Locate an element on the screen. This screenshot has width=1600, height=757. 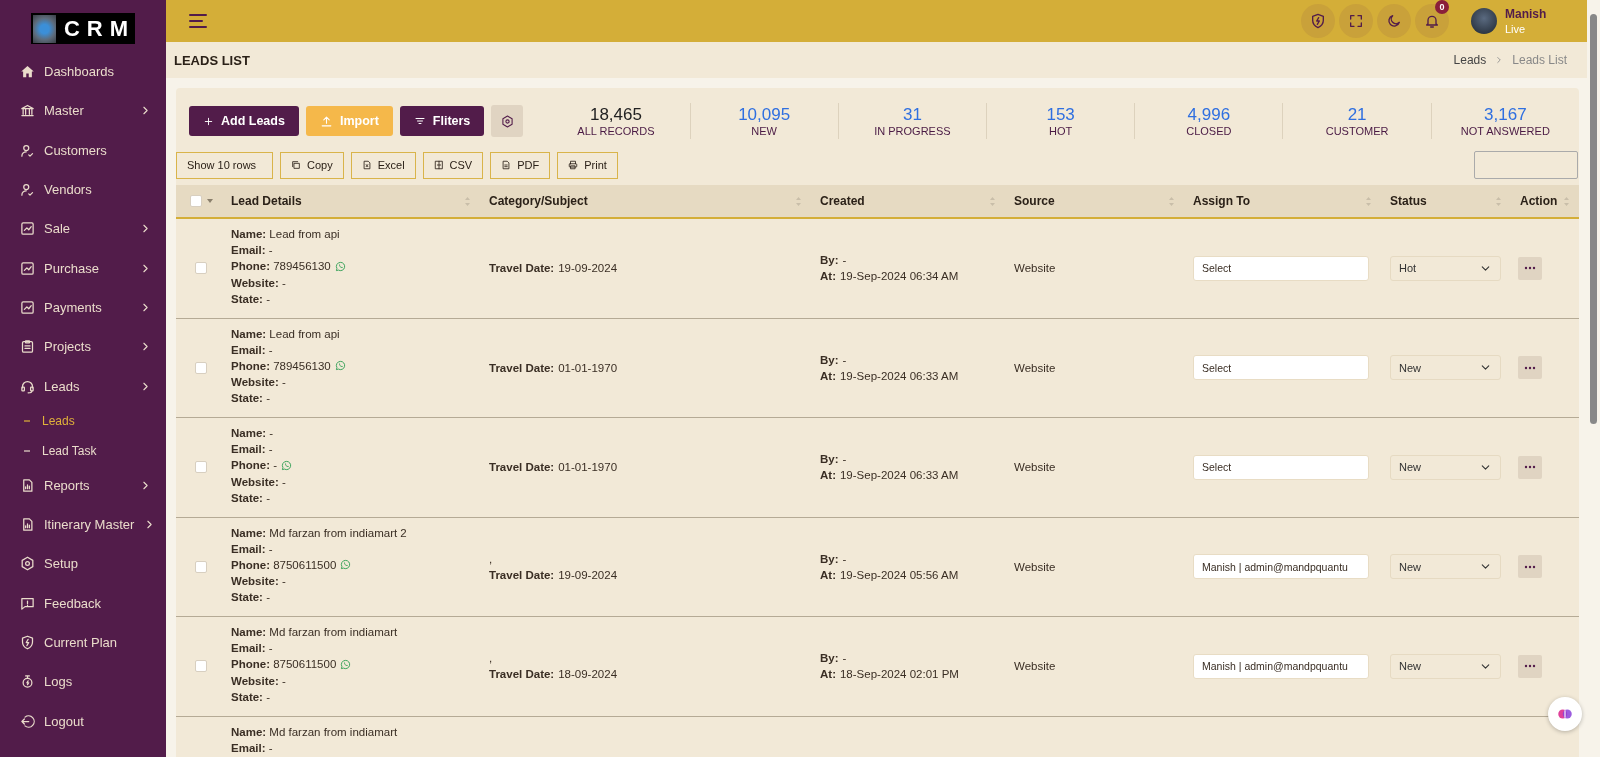
sidebar-item: Payments is located at coordinates (83, 307).